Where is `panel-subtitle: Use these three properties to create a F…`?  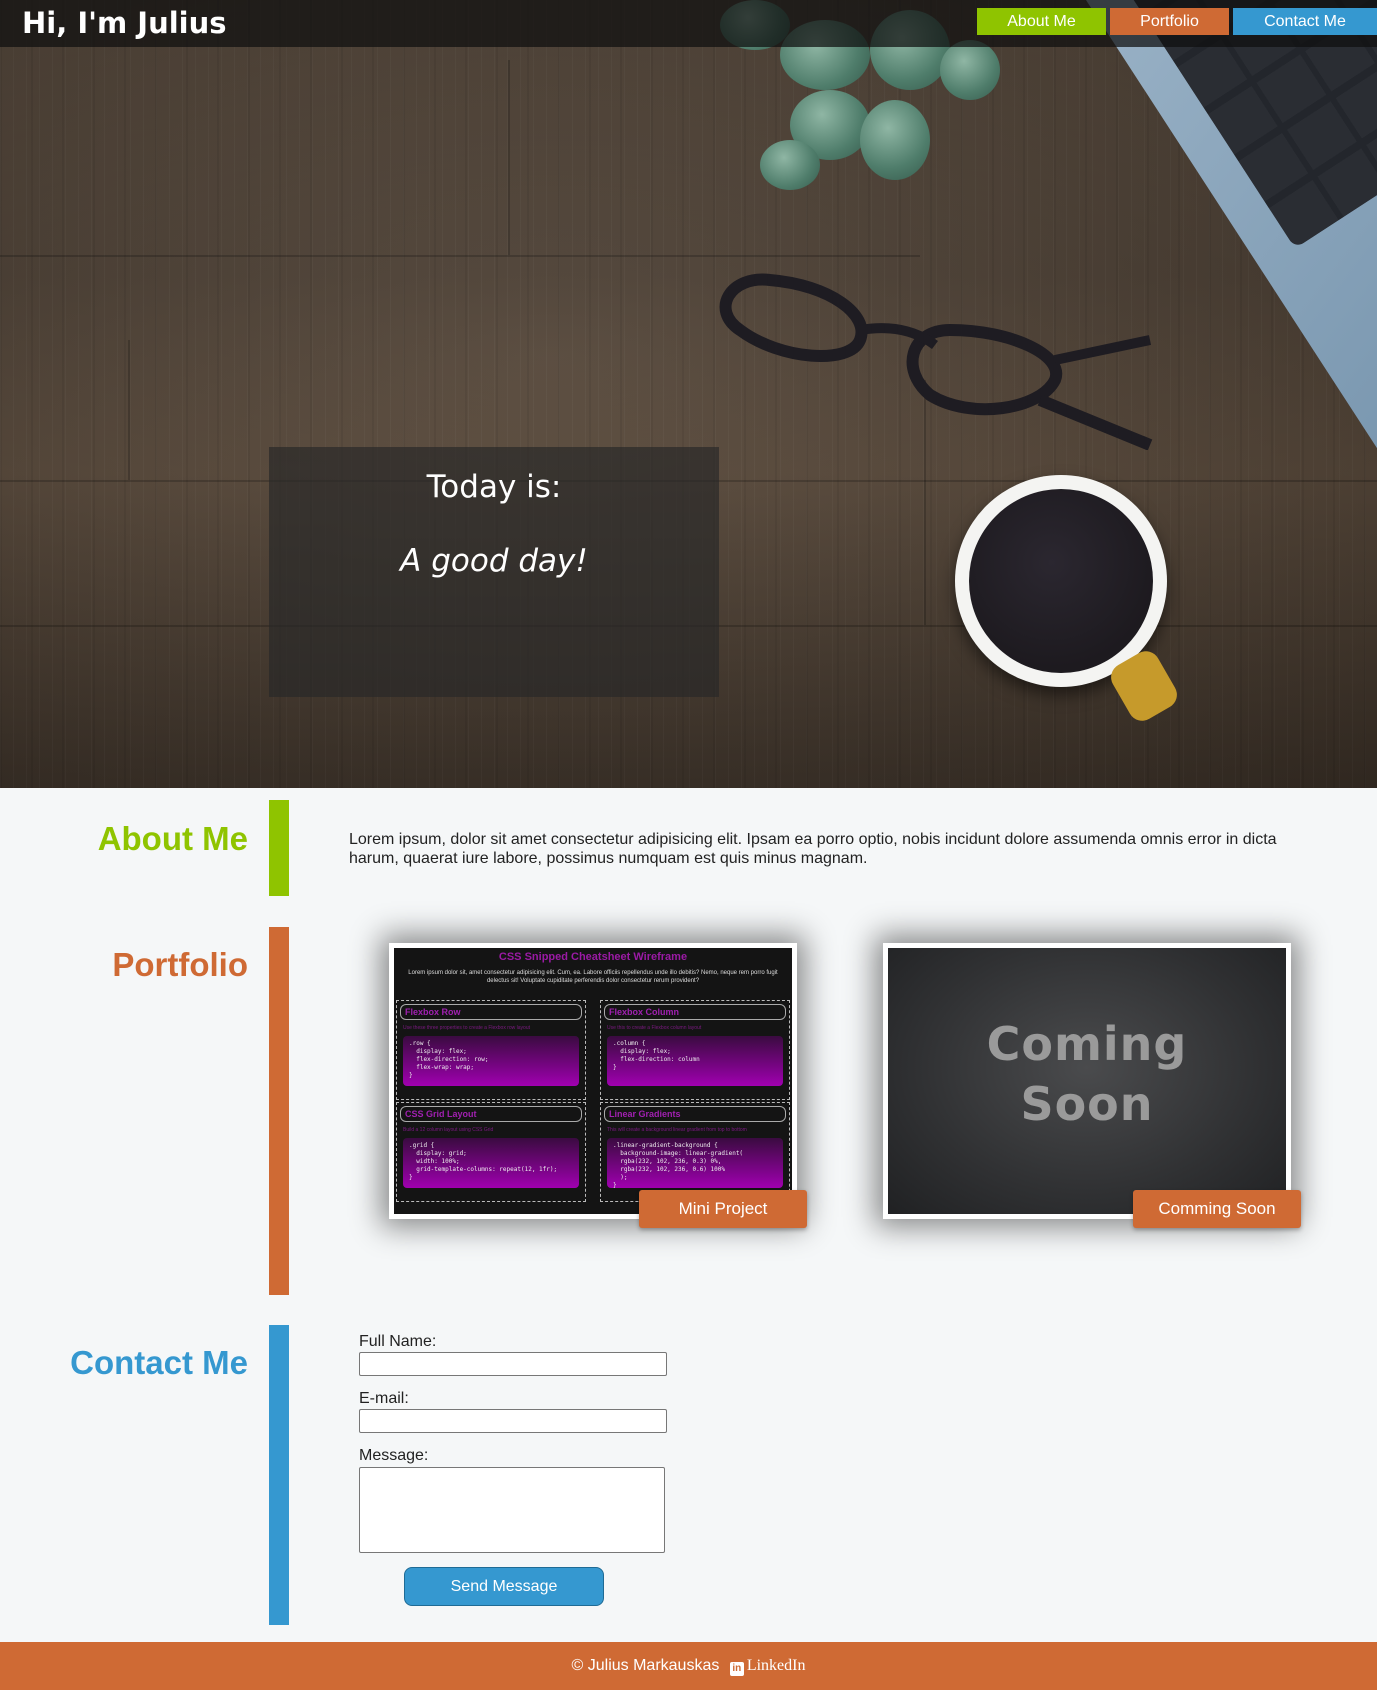 panel-subtitle: Use these three properties to create a F… is located at coordinates (467, 1028).